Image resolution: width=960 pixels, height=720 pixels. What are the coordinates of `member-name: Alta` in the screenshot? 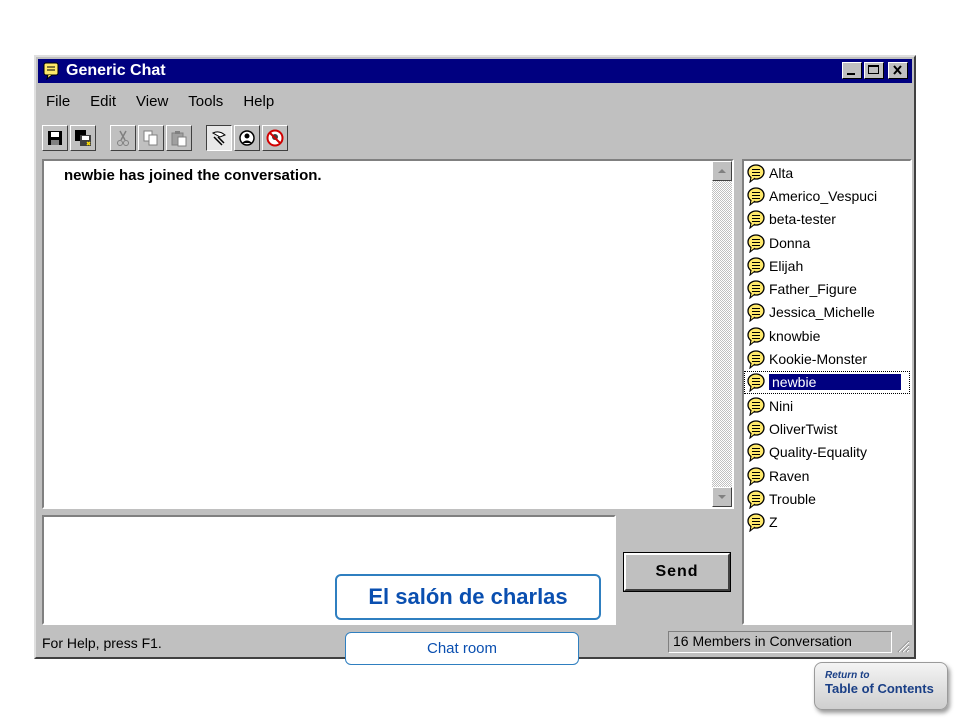 It's located at (781, 172).